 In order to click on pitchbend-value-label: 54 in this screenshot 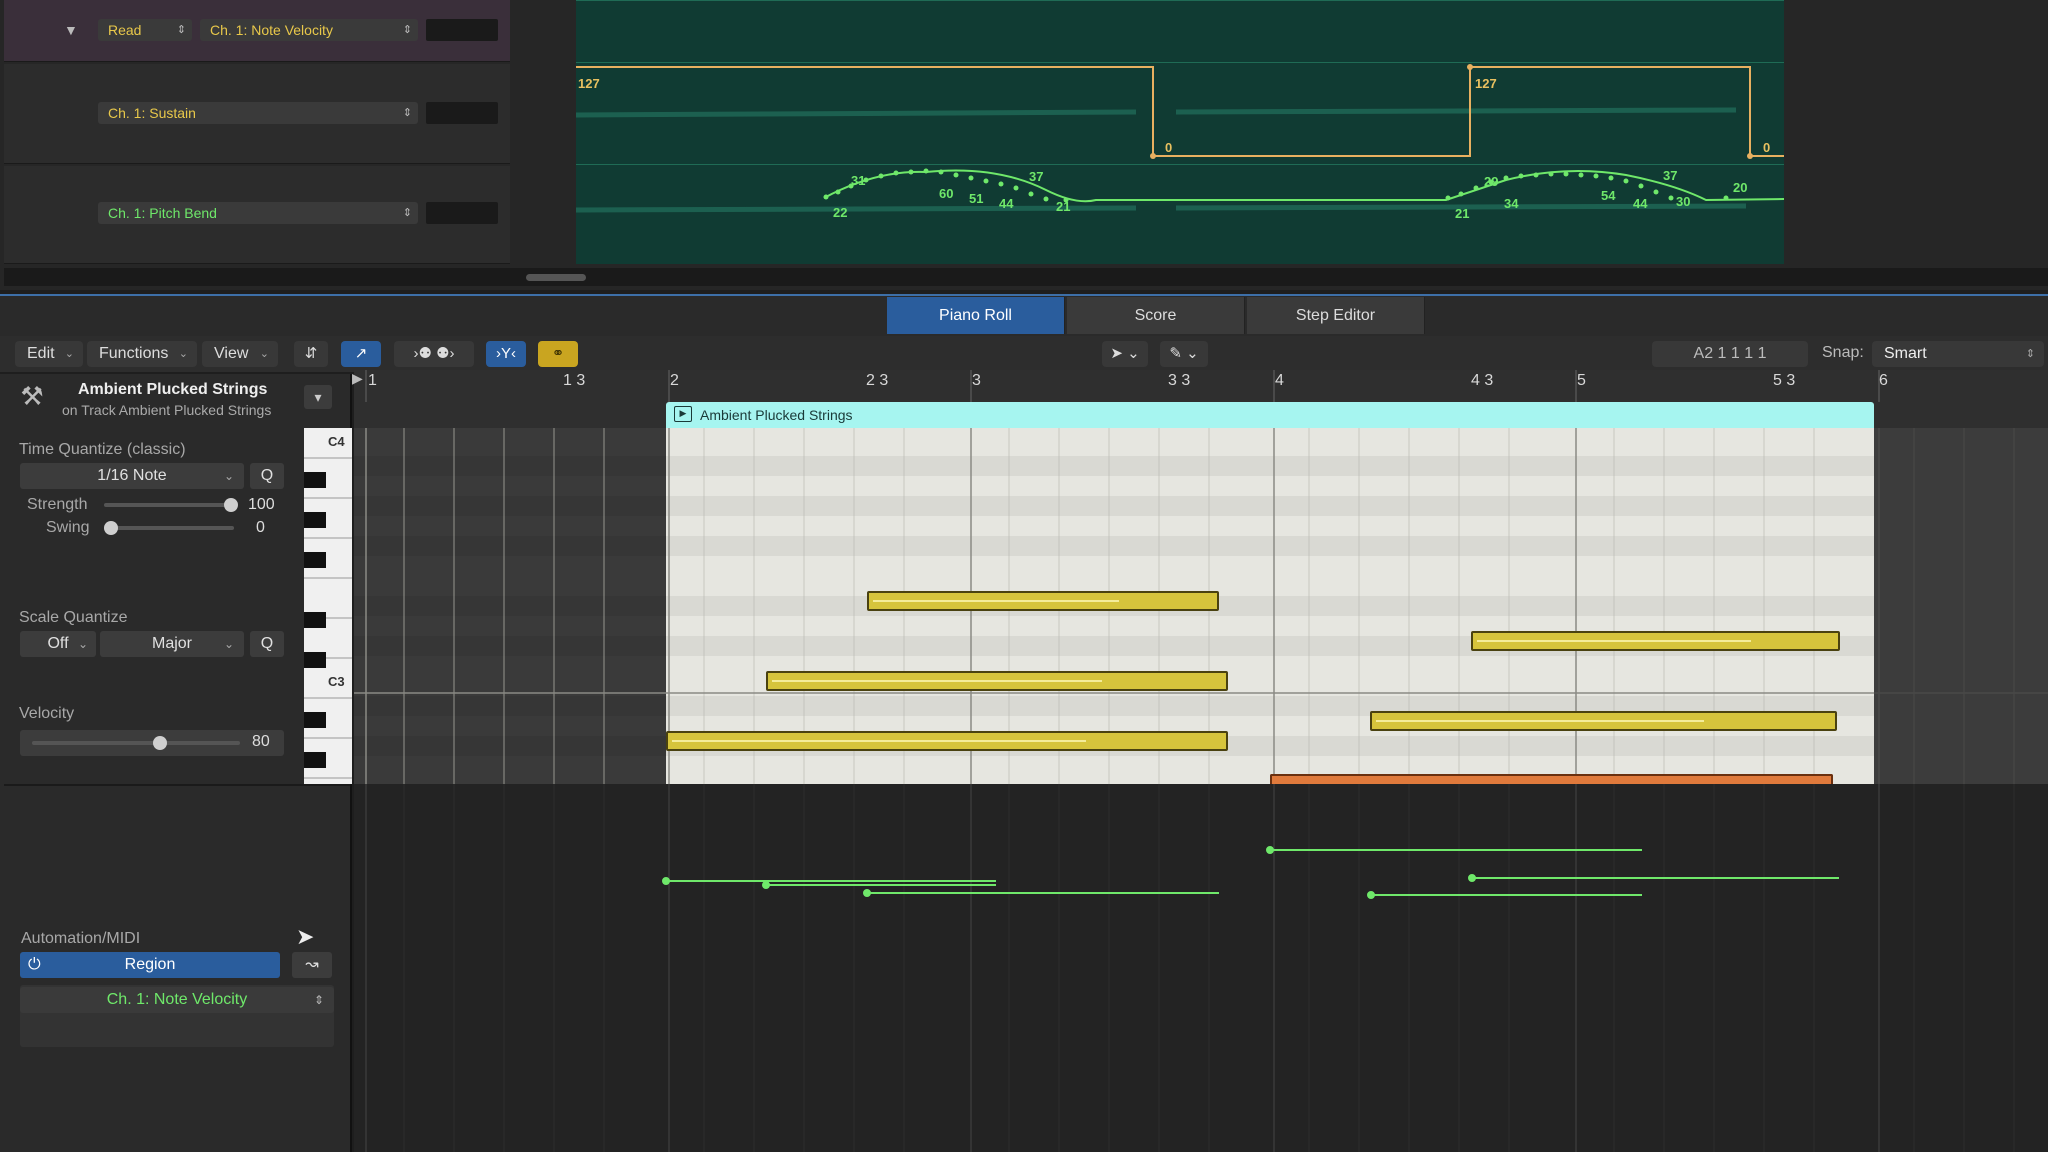, I will do `click(1608, 195)`.